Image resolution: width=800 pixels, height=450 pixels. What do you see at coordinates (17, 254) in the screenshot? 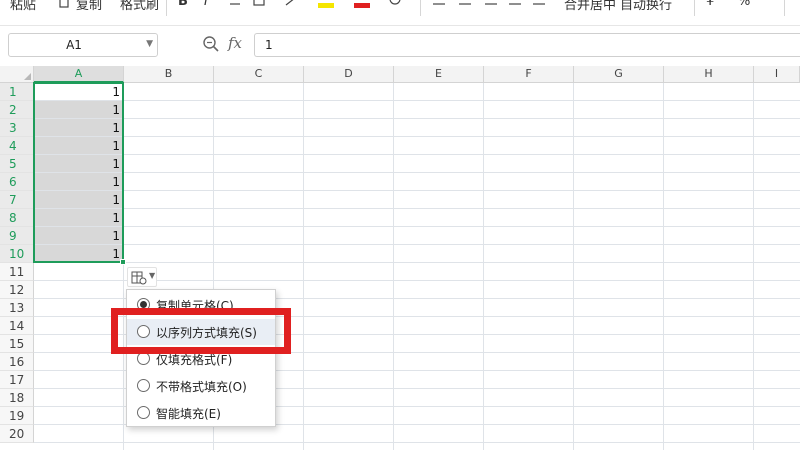
I see `row-header-10: 10` at bounding box center [17, 254].